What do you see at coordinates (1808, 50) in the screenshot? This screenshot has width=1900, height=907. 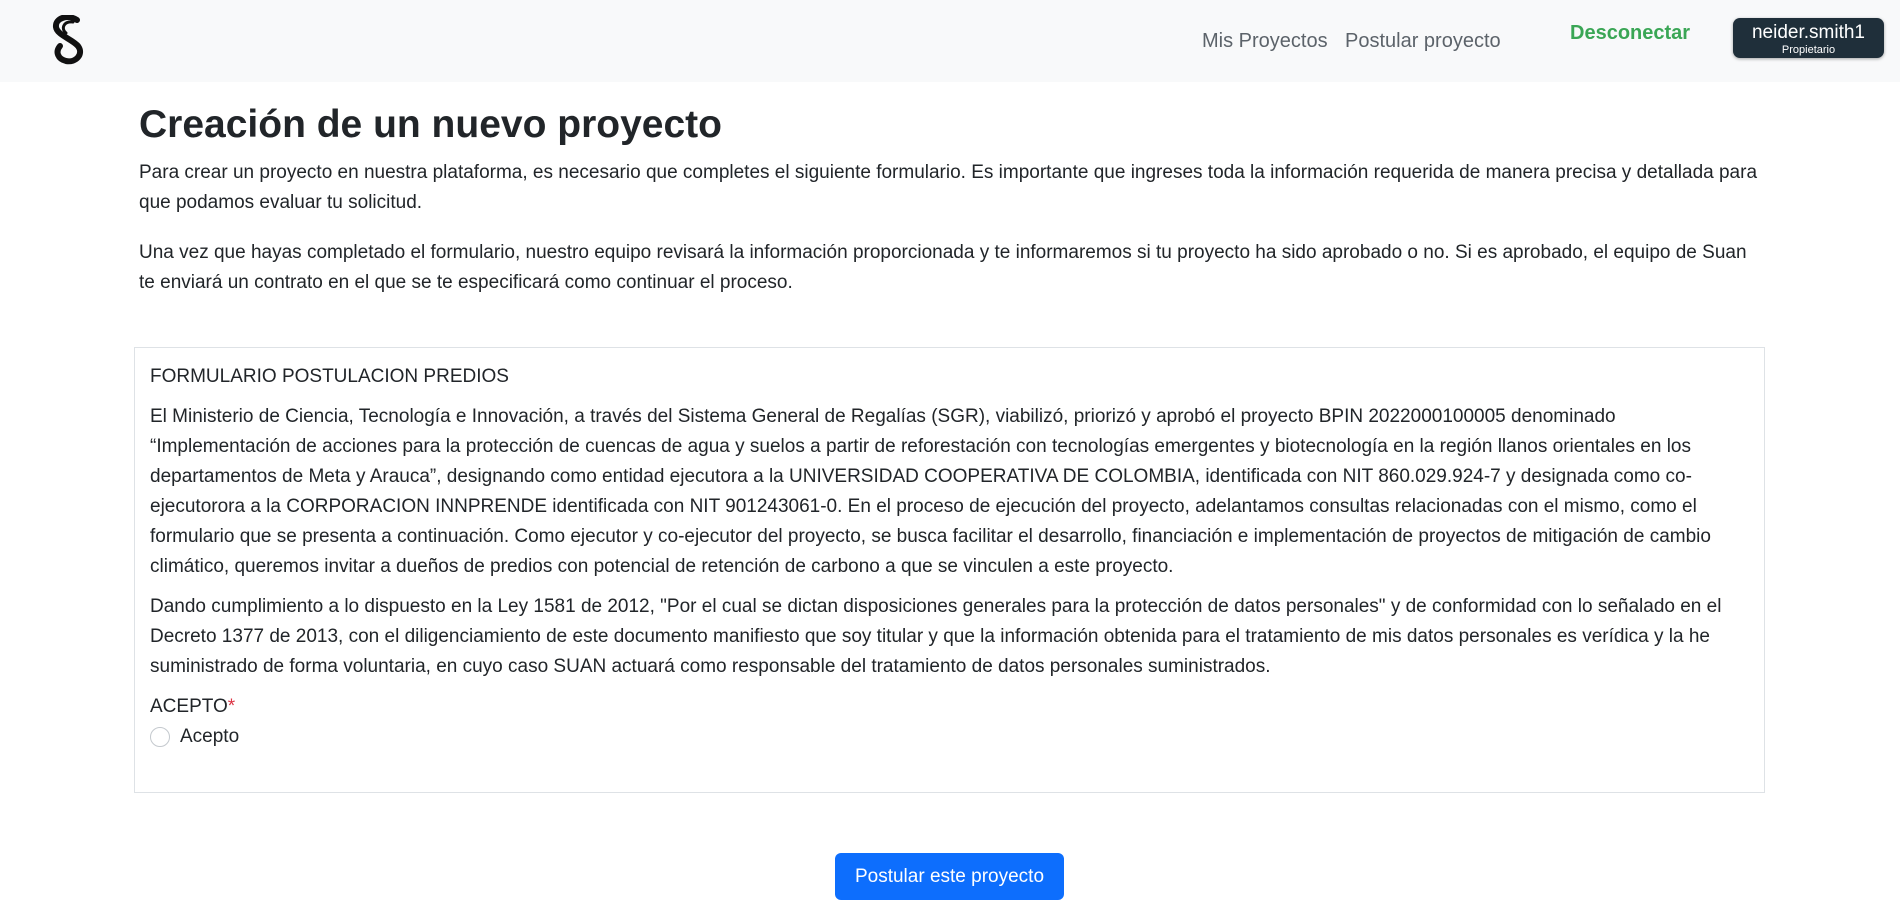 I see `user-role: Propietario` at bounding box center [1808, 50].